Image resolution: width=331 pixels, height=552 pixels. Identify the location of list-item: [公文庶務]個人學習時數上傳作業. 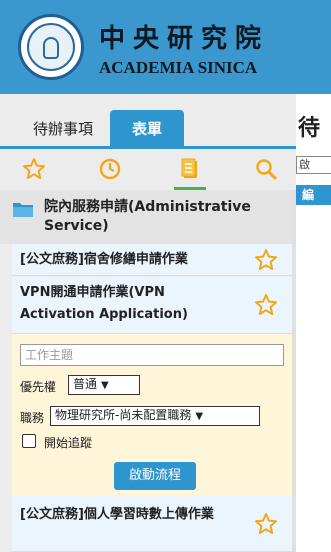
(152, 524).